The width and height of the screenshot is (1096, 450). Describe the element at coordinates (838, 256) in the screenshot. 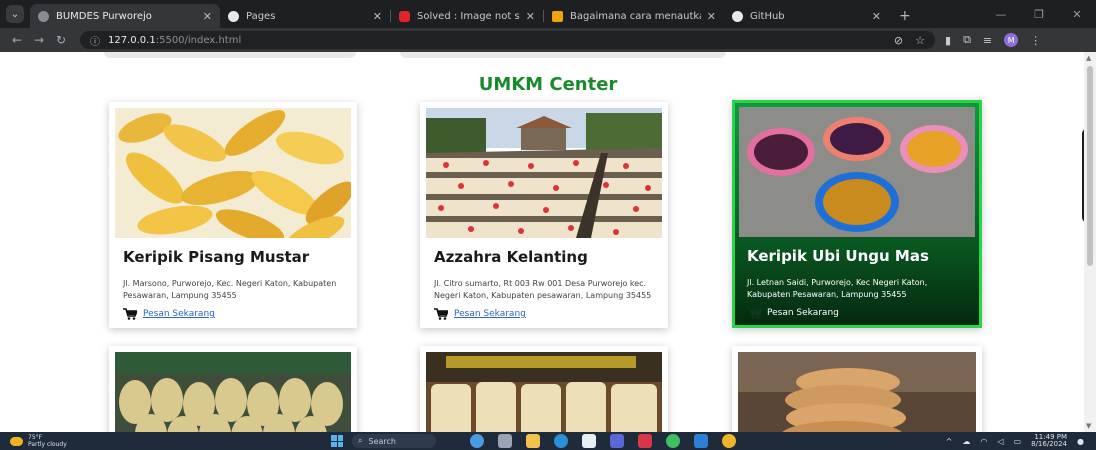

I see `product-name: Keripik Ubi Ungu Mas` at that location.